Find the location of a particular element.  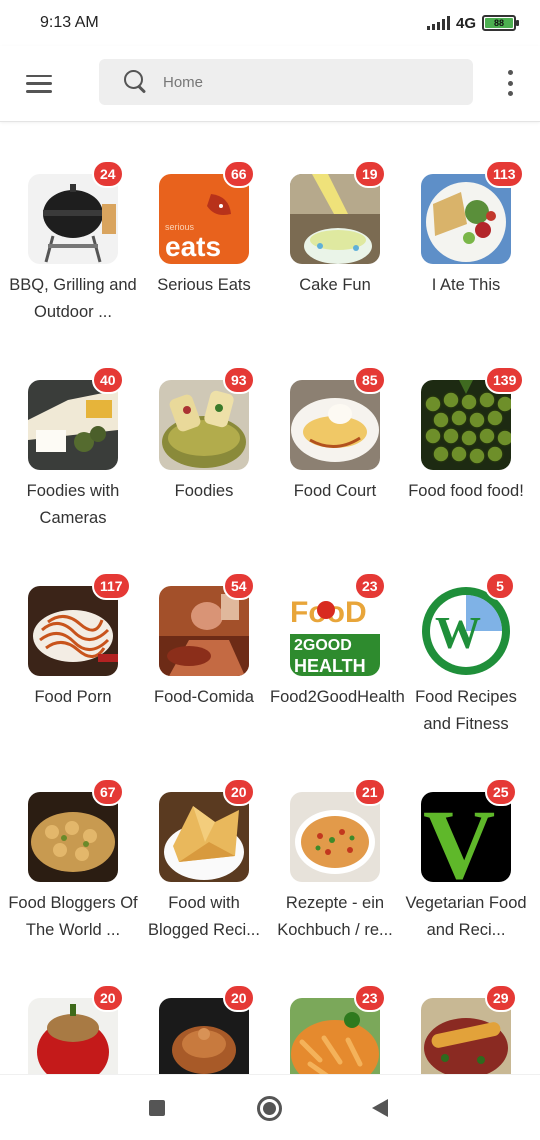

unread-count-badge: 25 is located at coordinates (501, 792).